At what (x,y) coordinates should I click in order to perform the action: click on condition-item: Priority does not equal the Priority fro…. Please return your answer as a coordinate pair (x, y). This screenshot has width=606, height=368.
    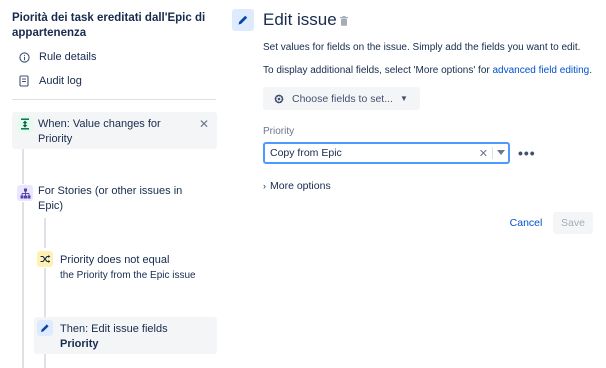
    Looking at the image, I should click on (125, 268).